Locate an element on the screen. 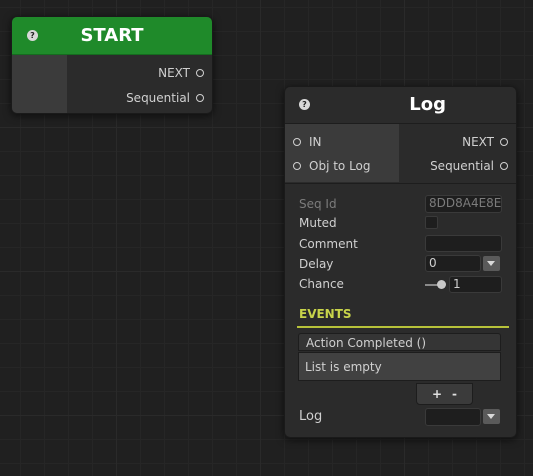 The image size is (533, 476). start-node-title: START is located at coordinates (112, 35).